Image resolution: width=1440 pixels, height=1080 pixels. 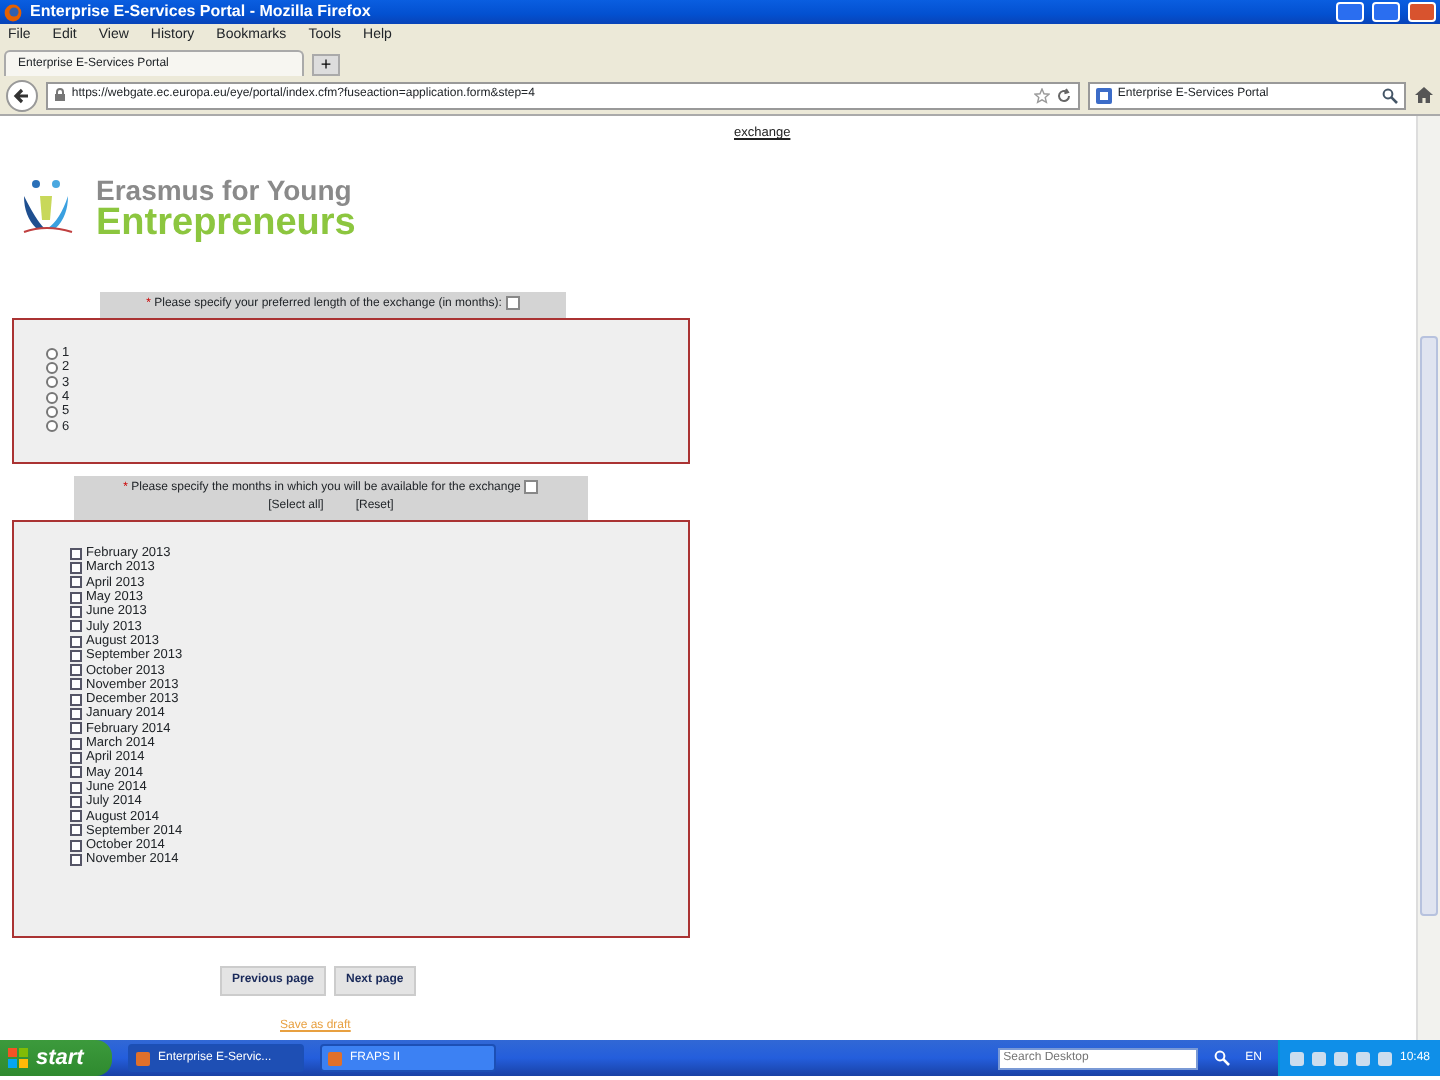 I want to click on back-arrow-icon, so click(x=21, y=95).